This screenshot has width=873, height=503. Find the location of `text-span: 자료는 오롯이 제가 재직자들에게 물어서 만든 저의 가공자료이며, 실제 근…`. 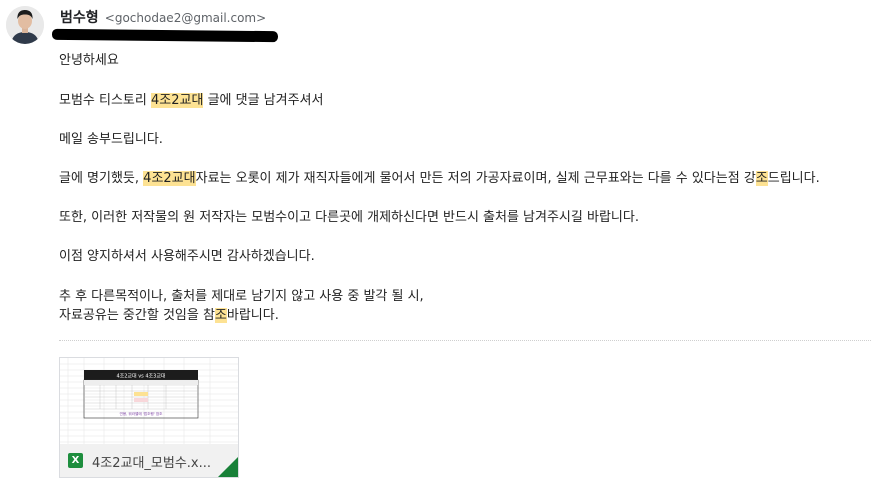

text-span: 자료는 오롯이 제가 재직자들에게 물어서 만든 저의 가공자료이며, 실제 근… is located at coordinates (475, 178).